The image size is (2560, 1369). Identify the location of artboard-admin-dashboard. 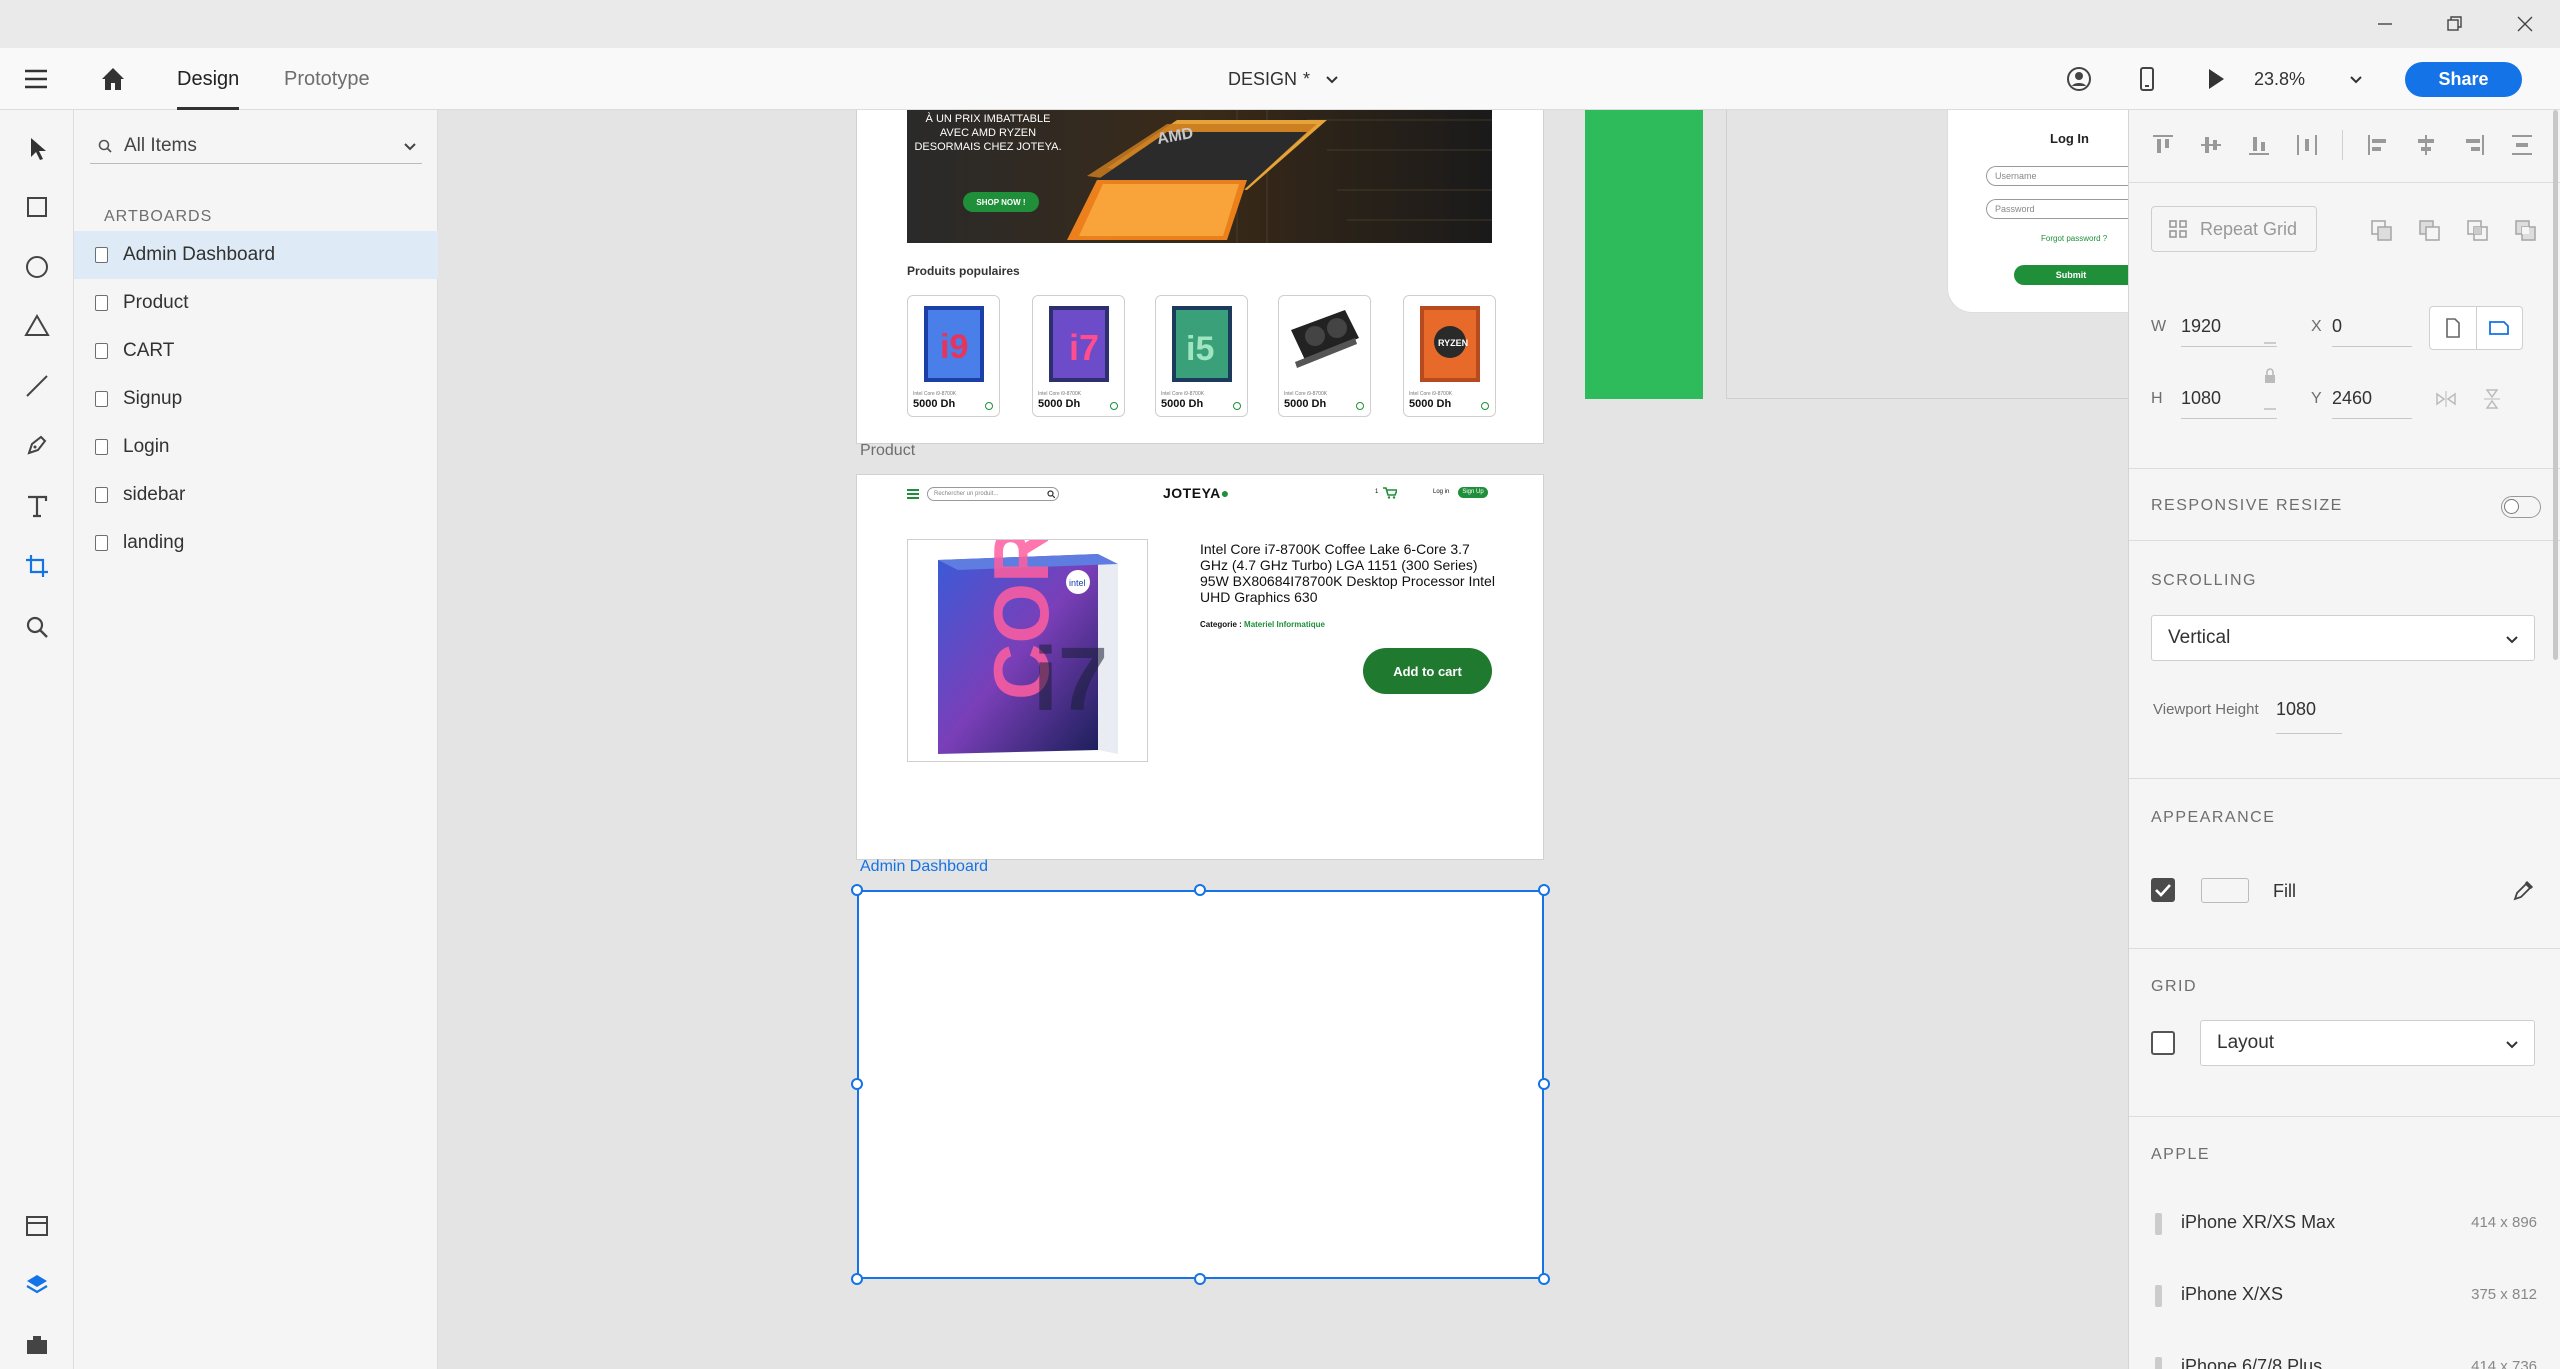
(1200, 1084).